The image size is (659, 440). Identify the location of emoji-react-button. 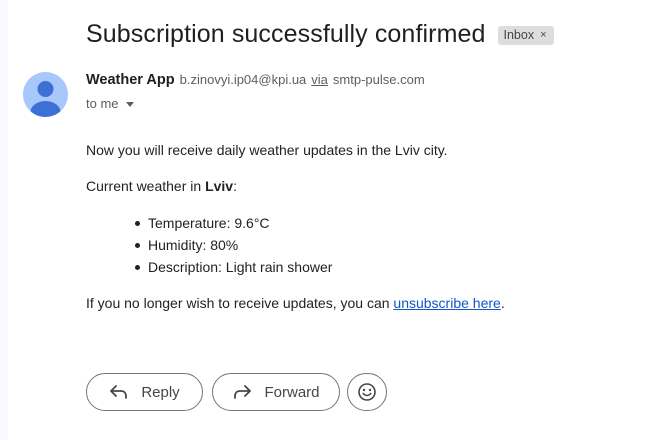
(367, 392).